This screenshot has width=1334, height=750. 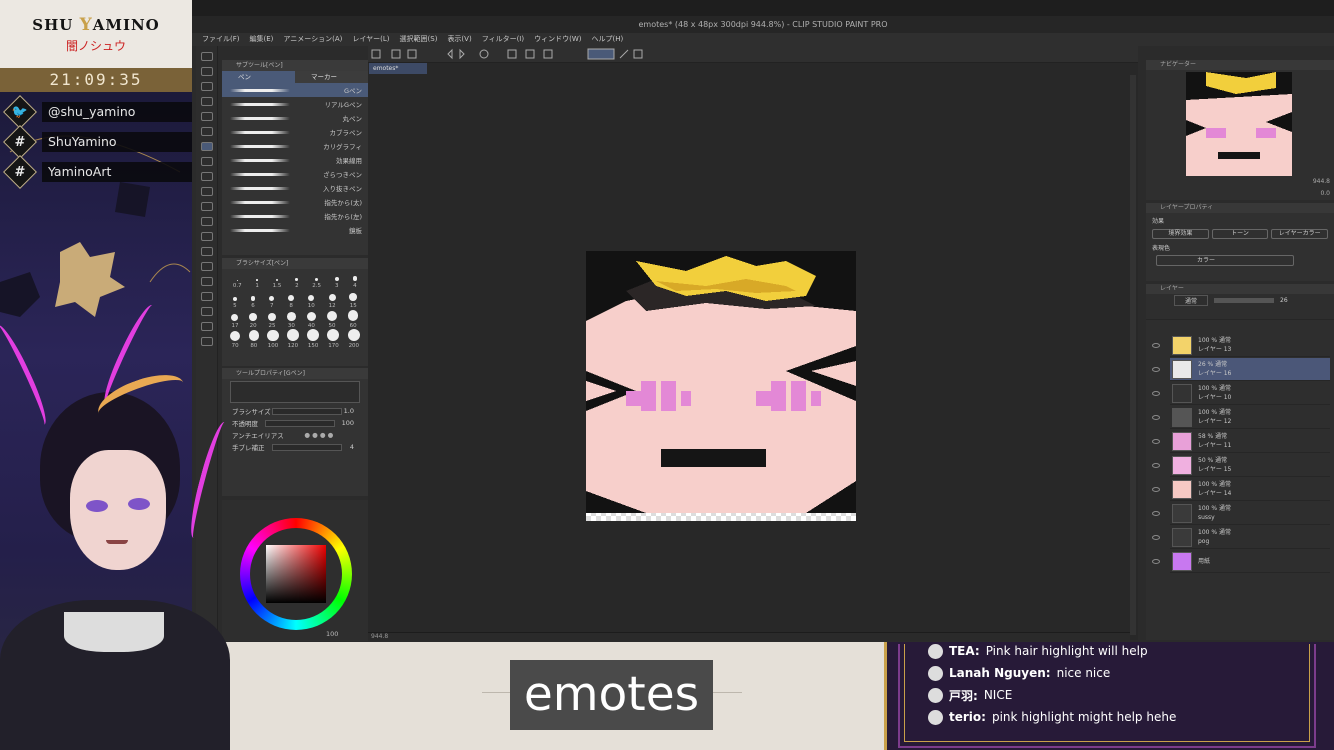 I want to click on brush-size-option: 8, so click(x=291, y=302).